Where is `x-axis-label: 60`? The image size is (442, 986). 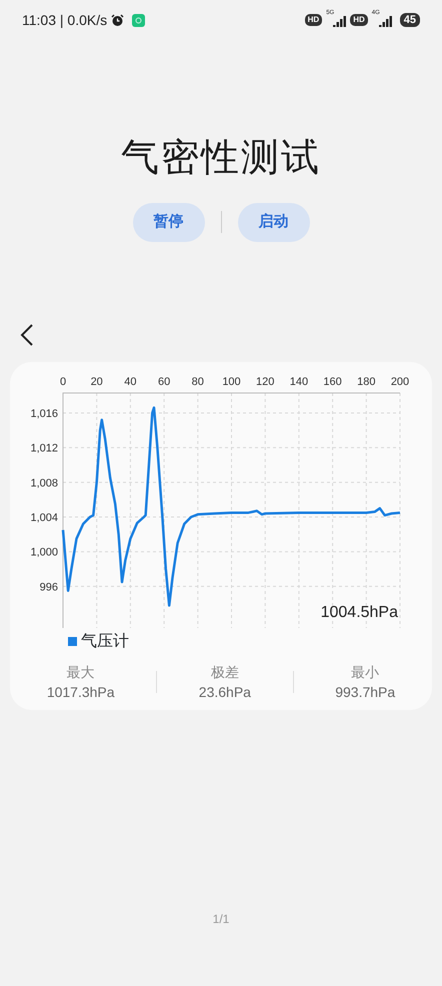
x-axis-label: 60 is located at coordinates (164, 382).